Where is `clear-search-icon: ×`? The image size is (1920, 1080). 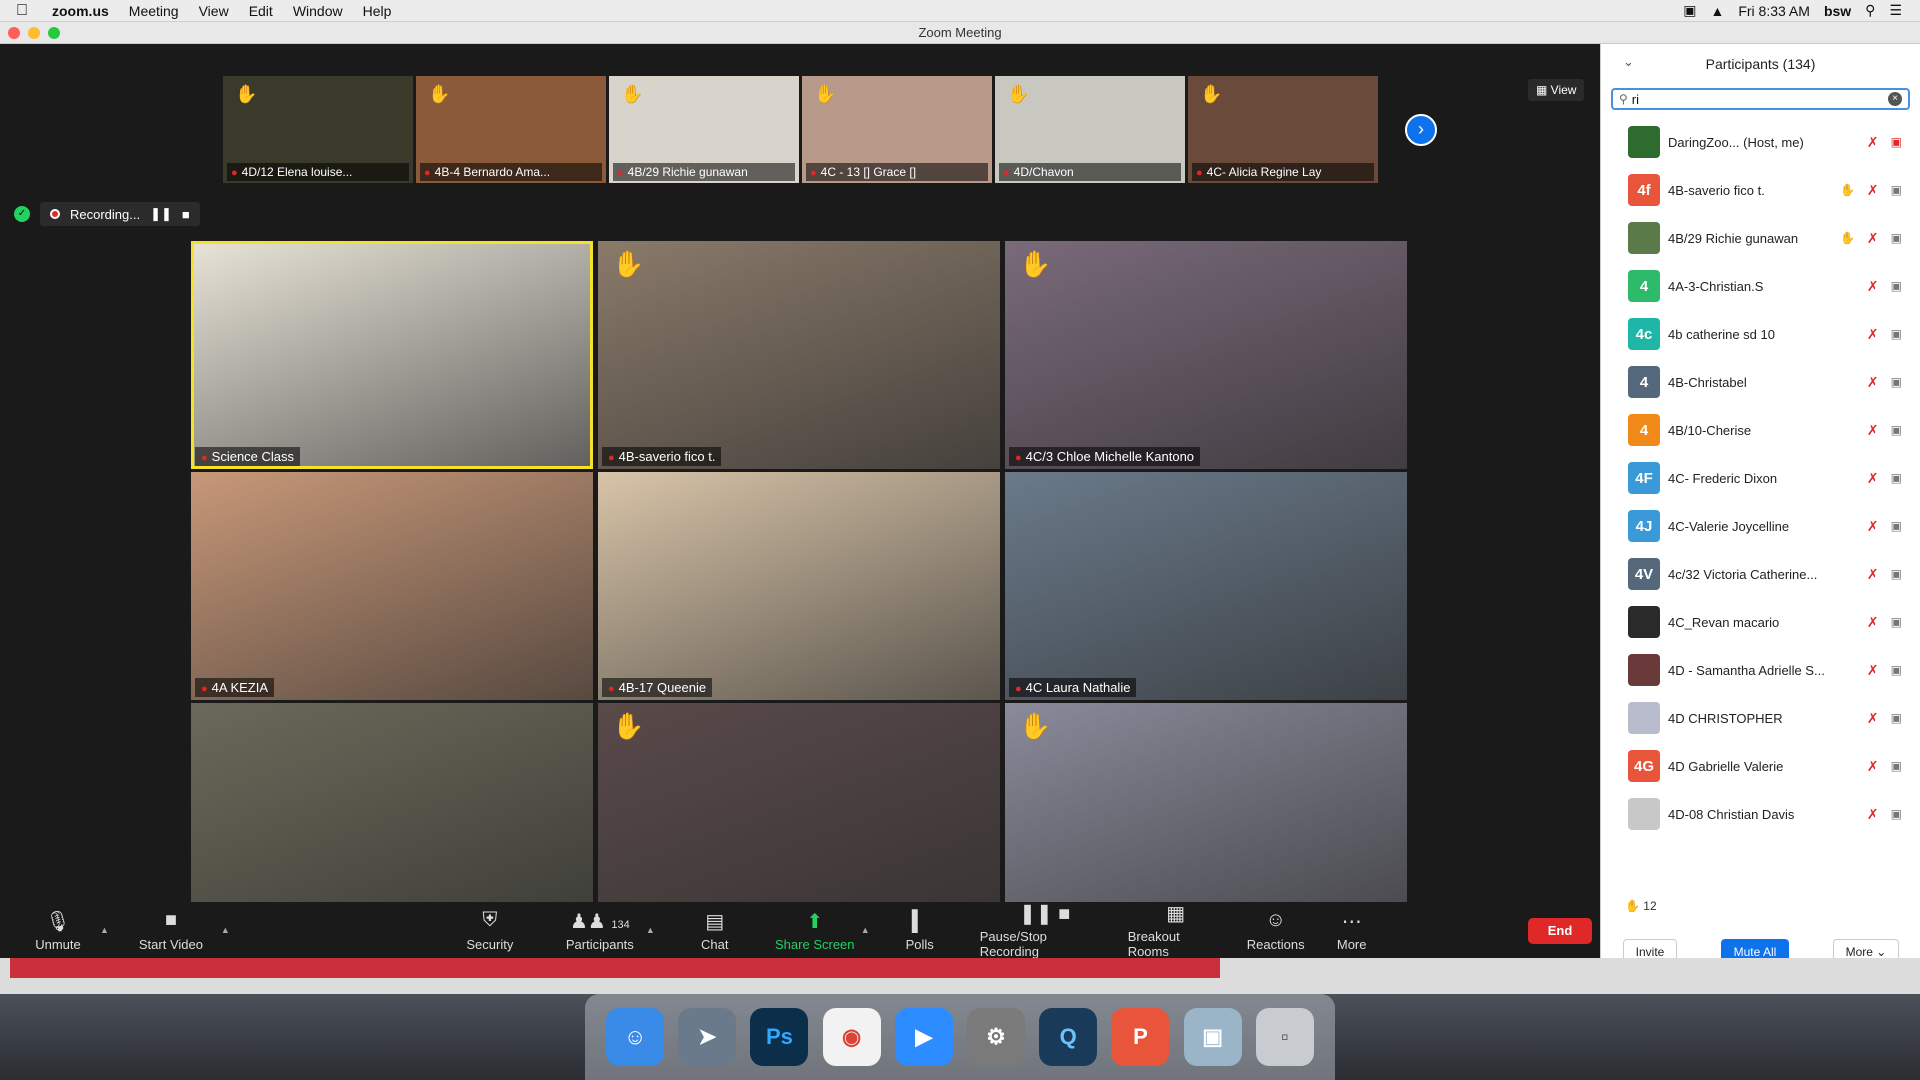 clear-search-icon: × is located at coordinates (1895, 99).